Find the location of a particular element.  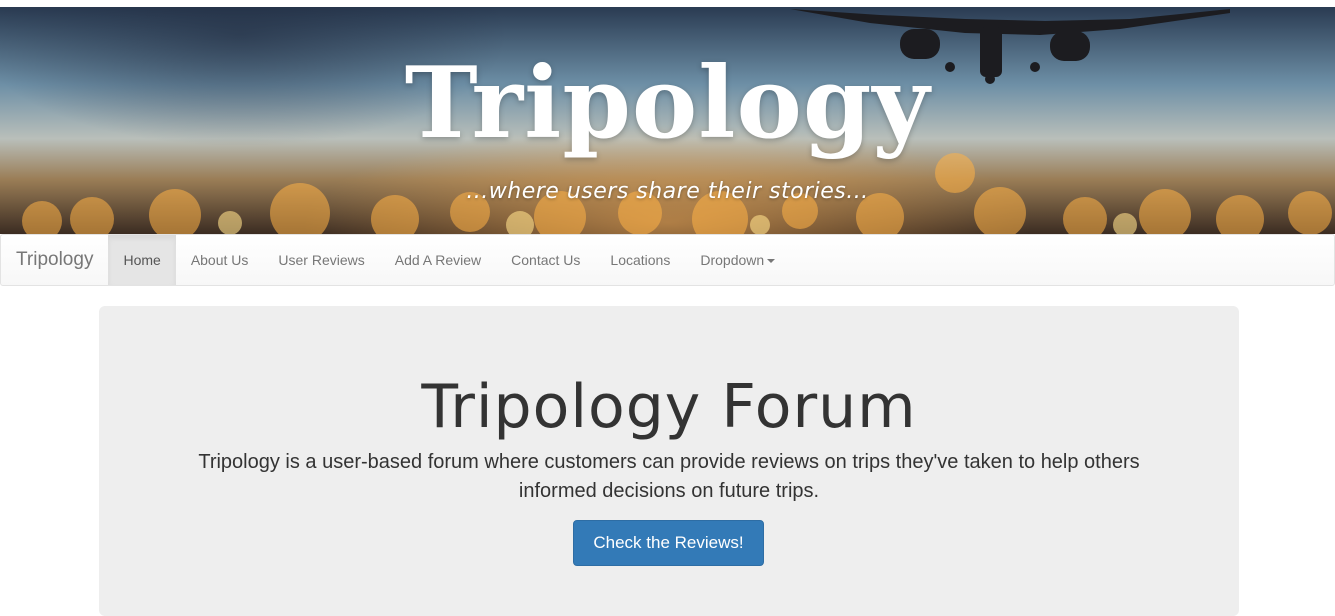

navbar-brand: Tripology is located at coordinates (54, 260).